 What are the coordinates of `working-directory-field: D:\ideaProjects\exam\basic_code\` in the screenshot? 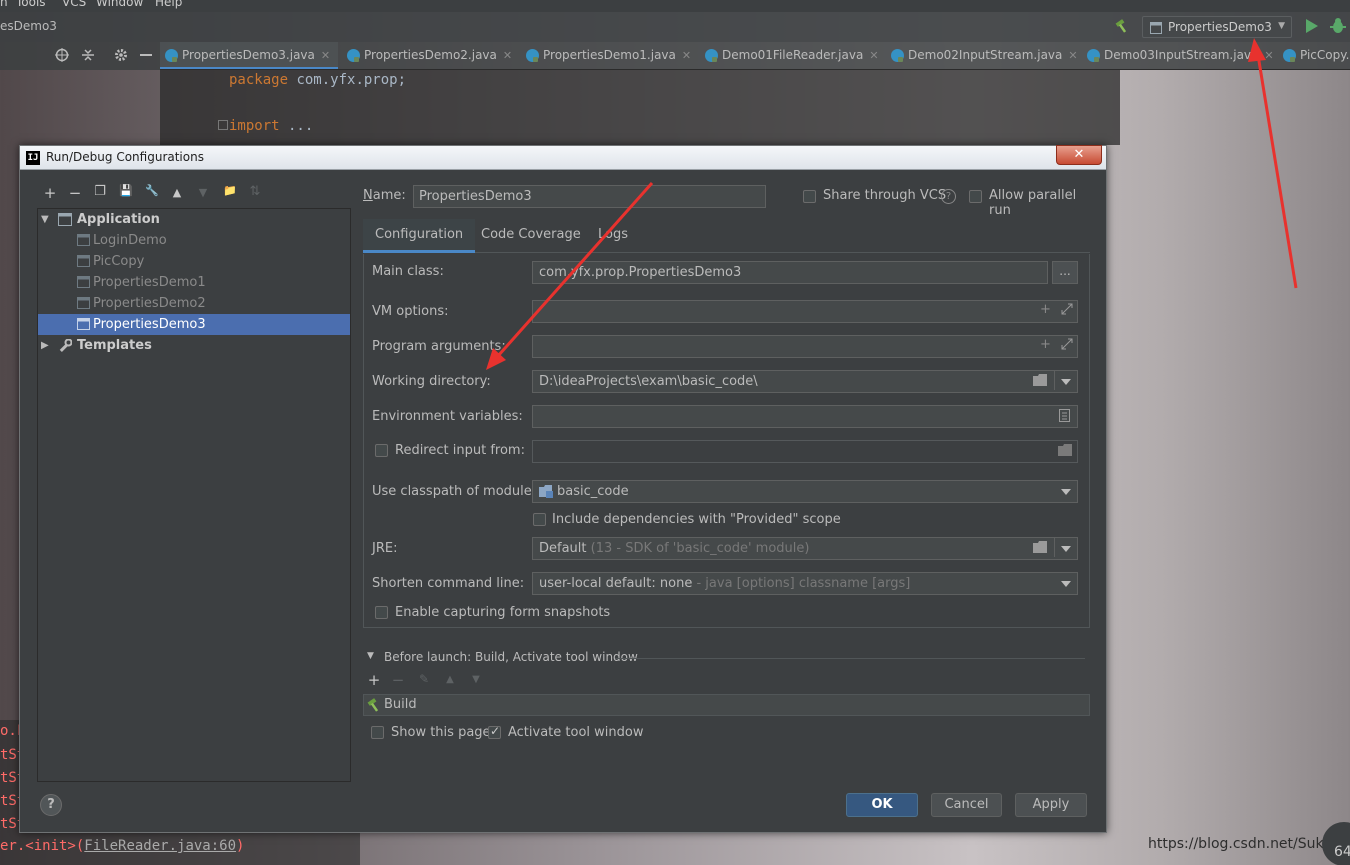 It's located at (805, 381).